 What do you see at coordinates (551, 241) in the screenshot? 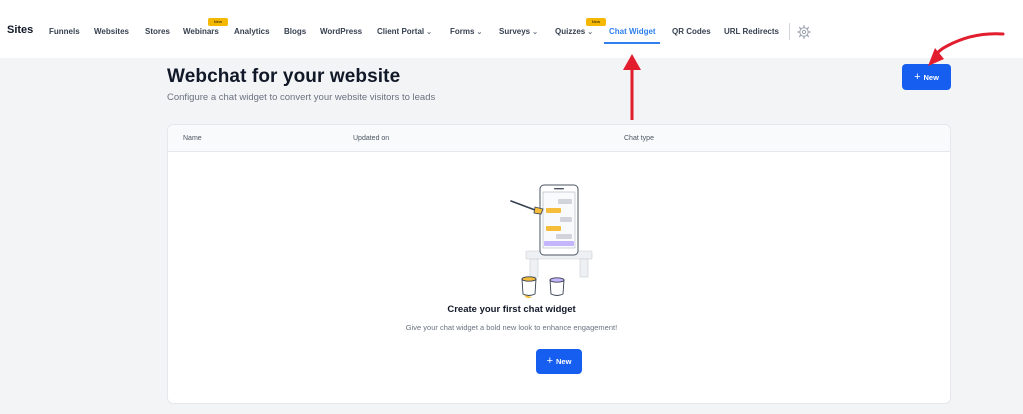
I see `phone-chat-illustration` at bounding box center [551, 241].